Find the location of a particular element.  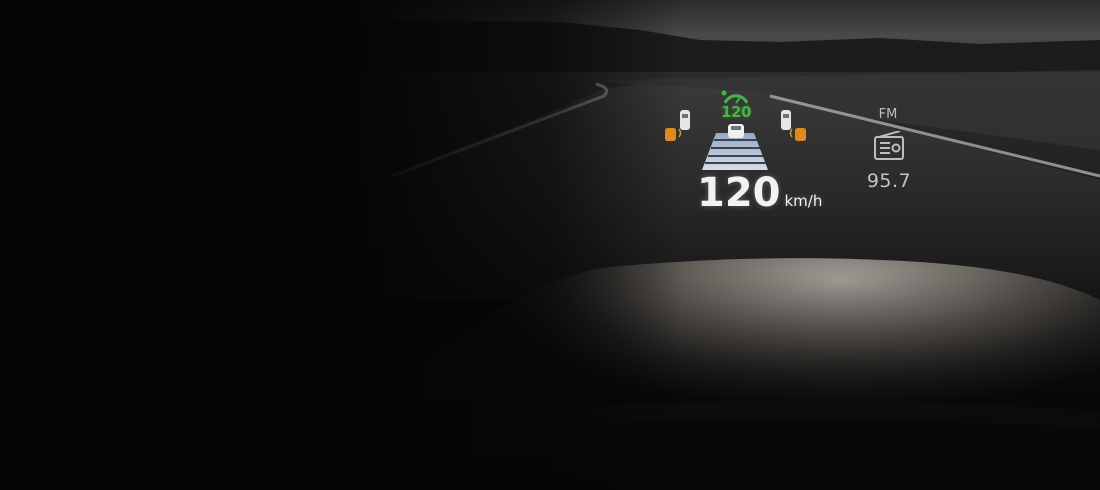

radio-icon is located at coordinates (889, 145).